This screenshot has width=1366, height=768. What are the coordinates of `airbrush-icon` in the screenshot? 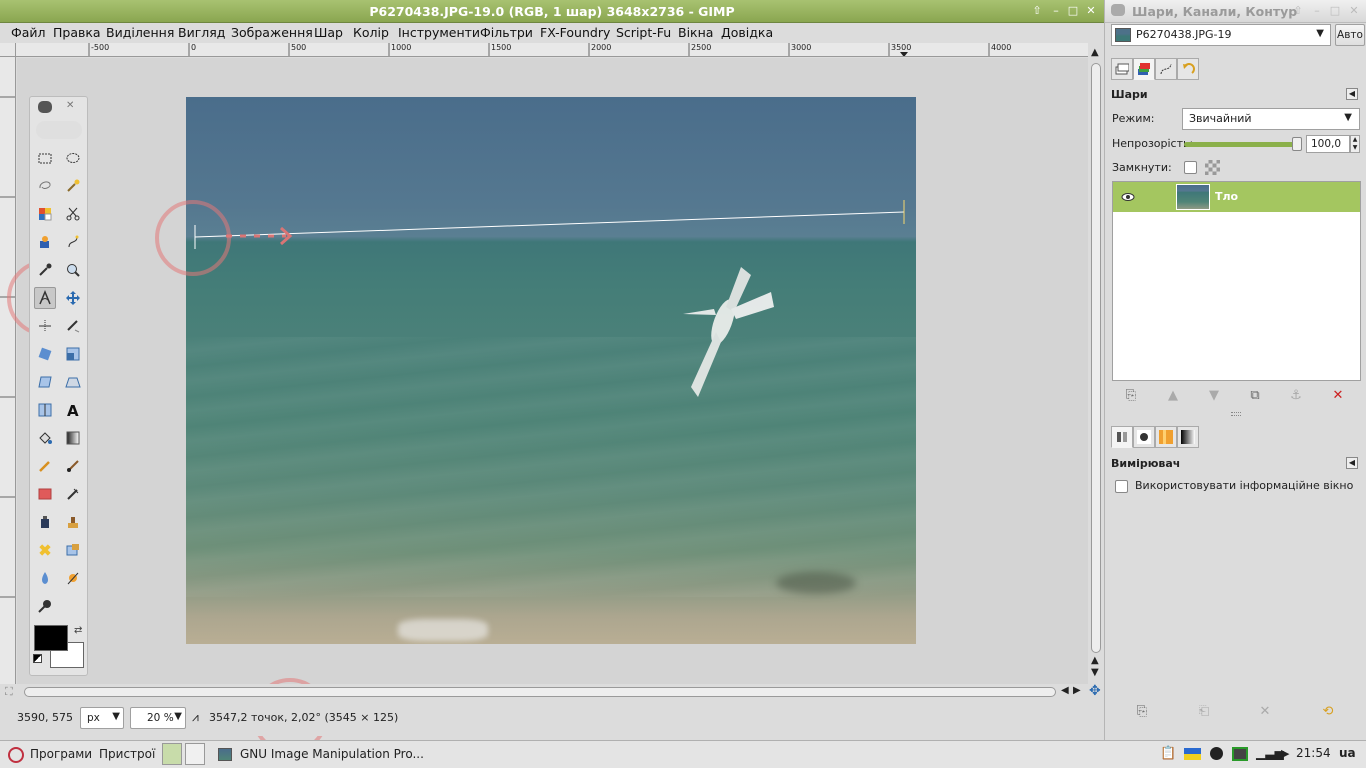 It's located at (73, 494).